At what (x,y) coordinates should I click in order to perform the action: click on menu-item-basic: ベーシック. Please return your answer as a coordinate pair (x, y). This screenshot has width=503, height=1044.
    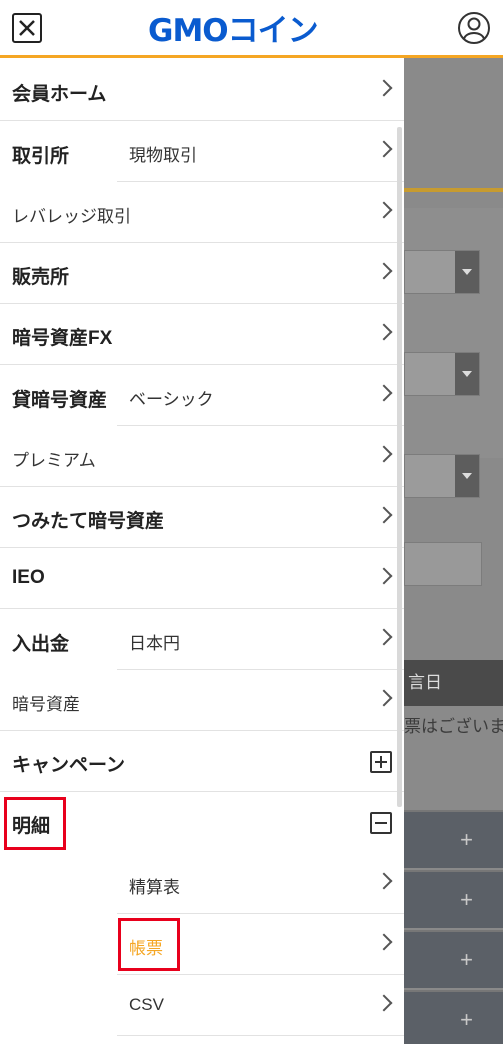
    Looking at the image, I should click on (260, 396).